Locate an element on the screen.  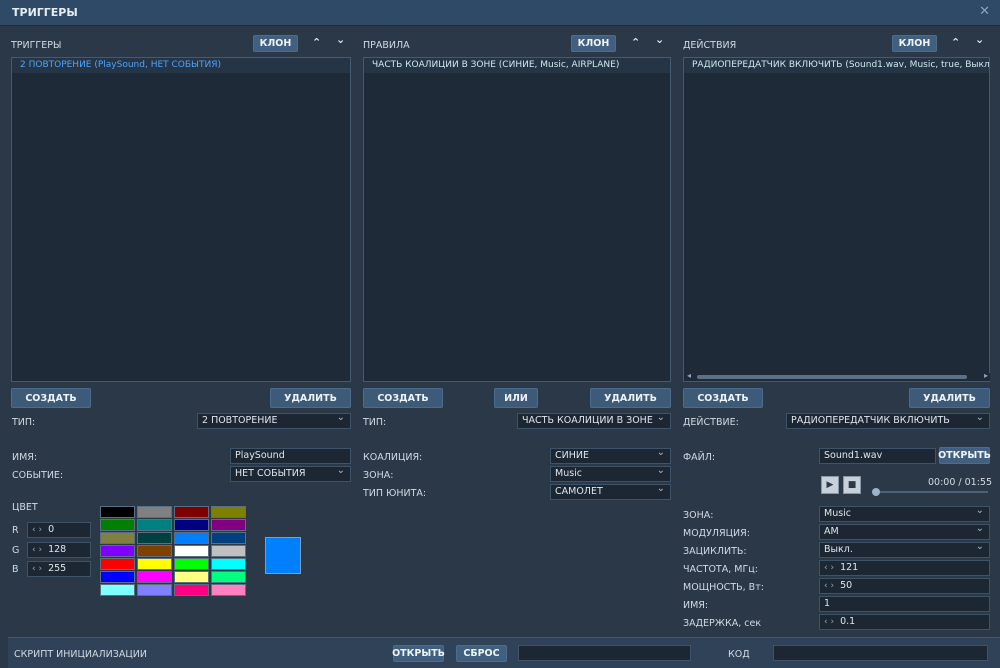
code-input is located at coordinates (880, 653).